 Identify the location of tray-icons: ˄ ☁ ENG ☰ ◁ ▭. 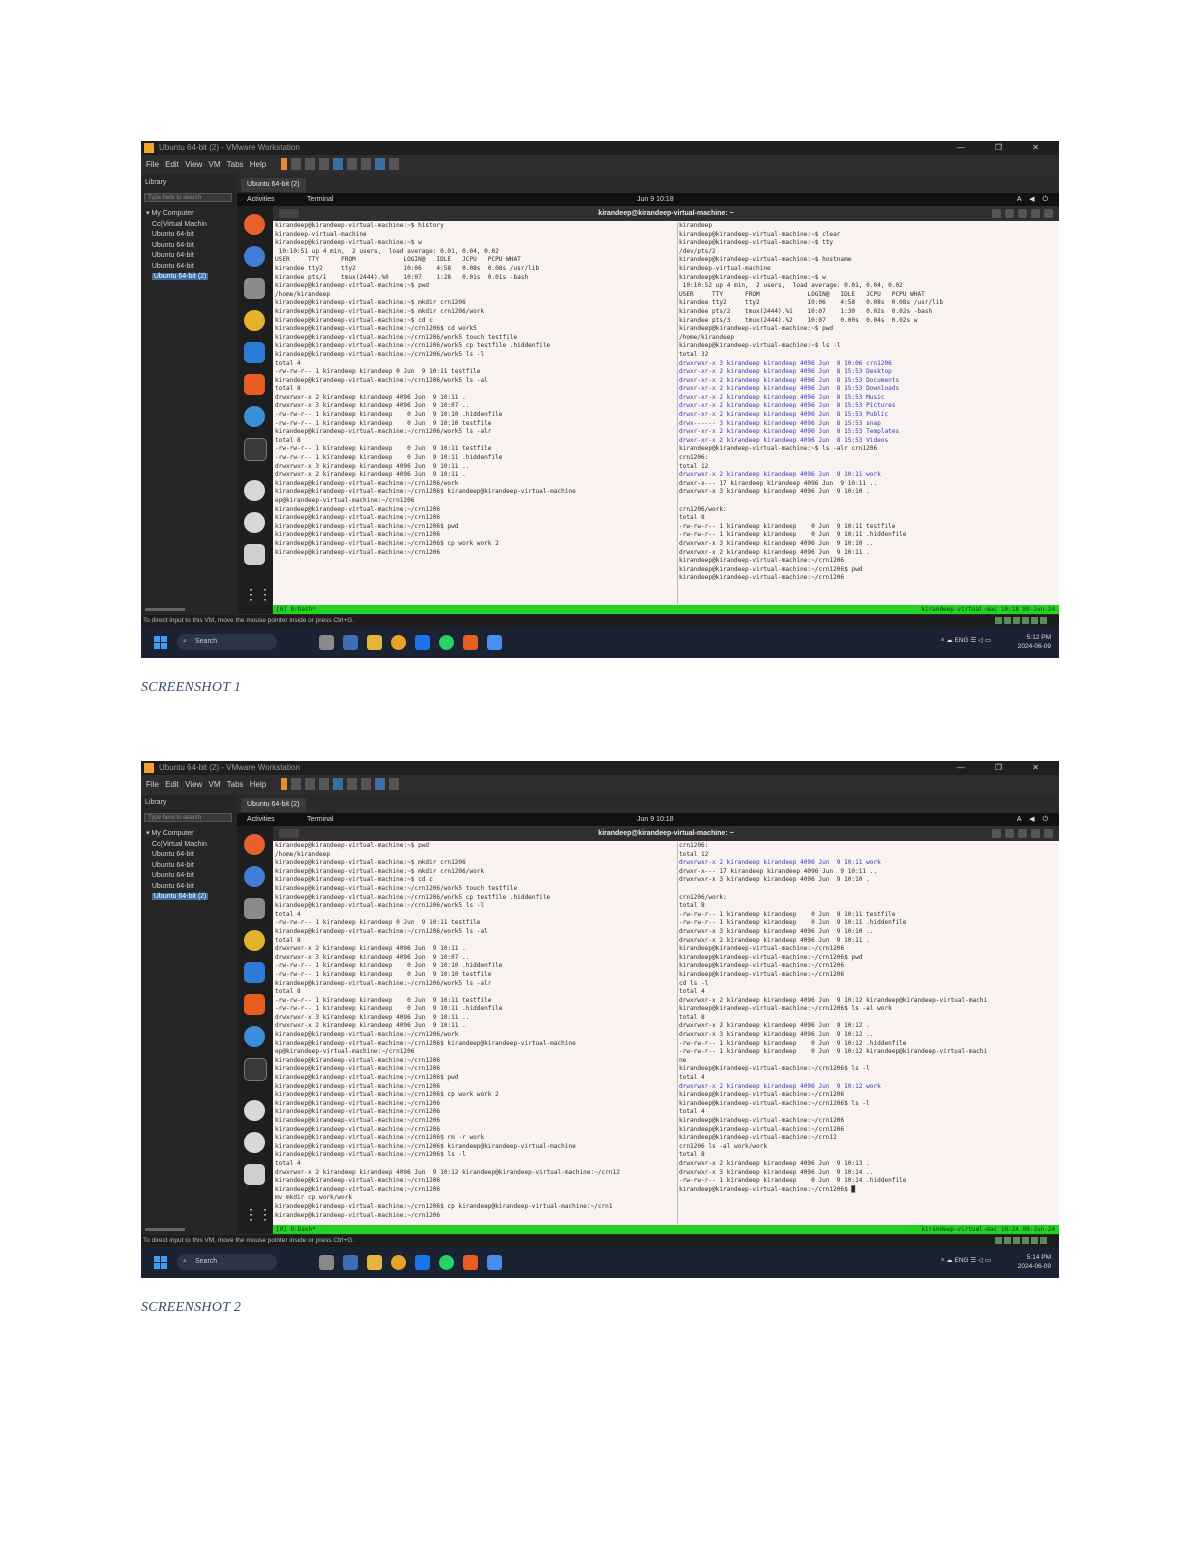
(966, 640).